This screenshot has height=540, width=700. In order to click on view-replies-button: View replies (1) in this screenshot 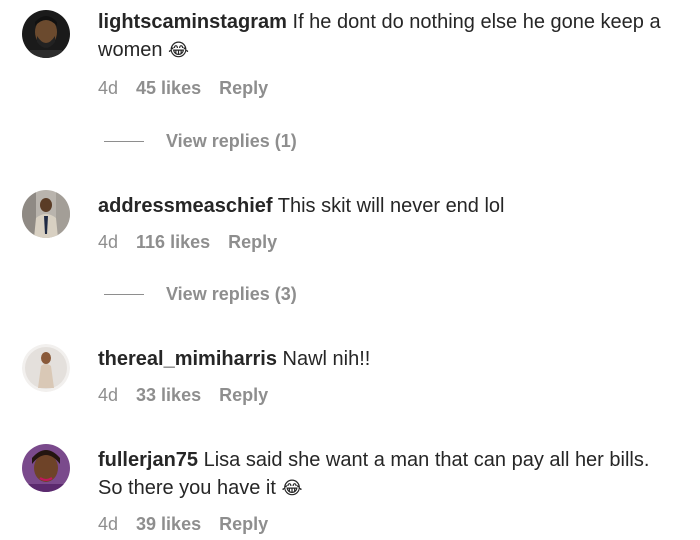, I will do `click(200, 141)`.